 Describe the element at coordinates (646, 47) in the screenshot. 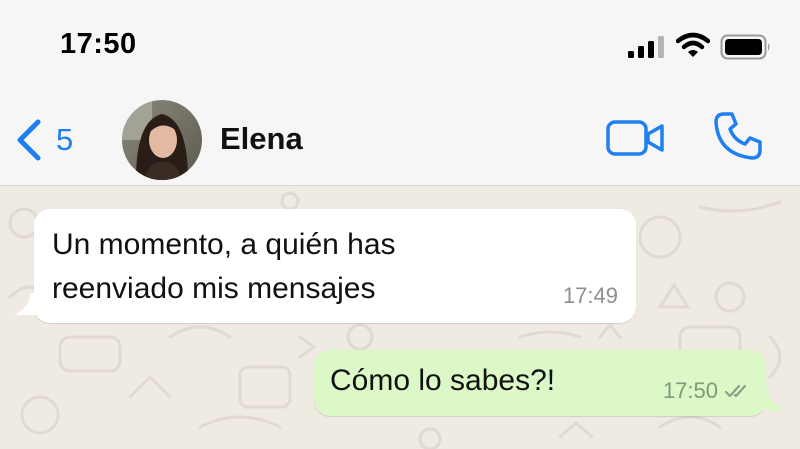

I see `signal-icon` at that location.